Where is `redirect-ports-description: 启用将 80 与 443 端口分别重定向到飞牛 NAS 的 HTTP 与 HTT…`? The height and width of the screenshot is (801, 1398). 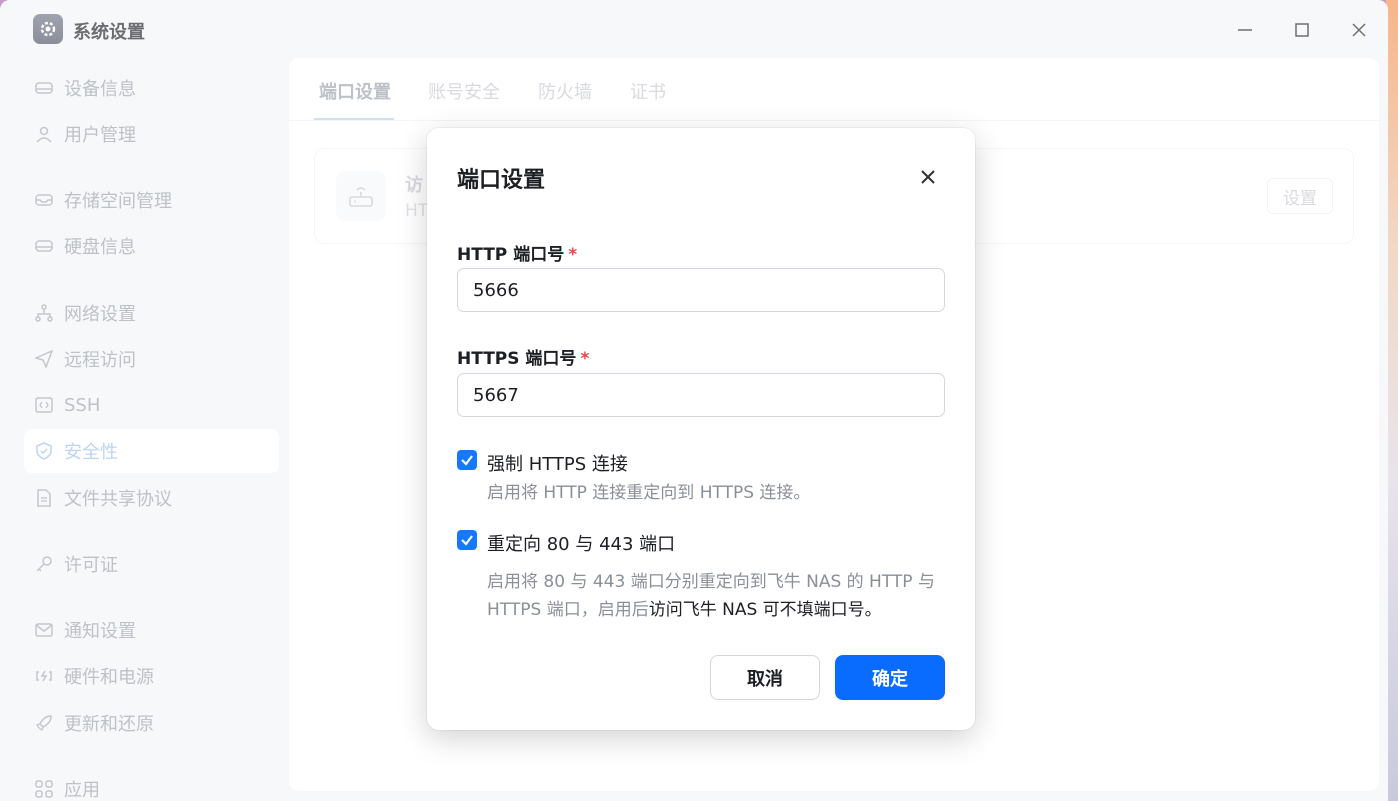 redirect-ports-description: 启用将 80 与 443 端口分别重定向到飞牛 NAS 的 HTTP 与 HTT… is located at coordinates (711, 596).